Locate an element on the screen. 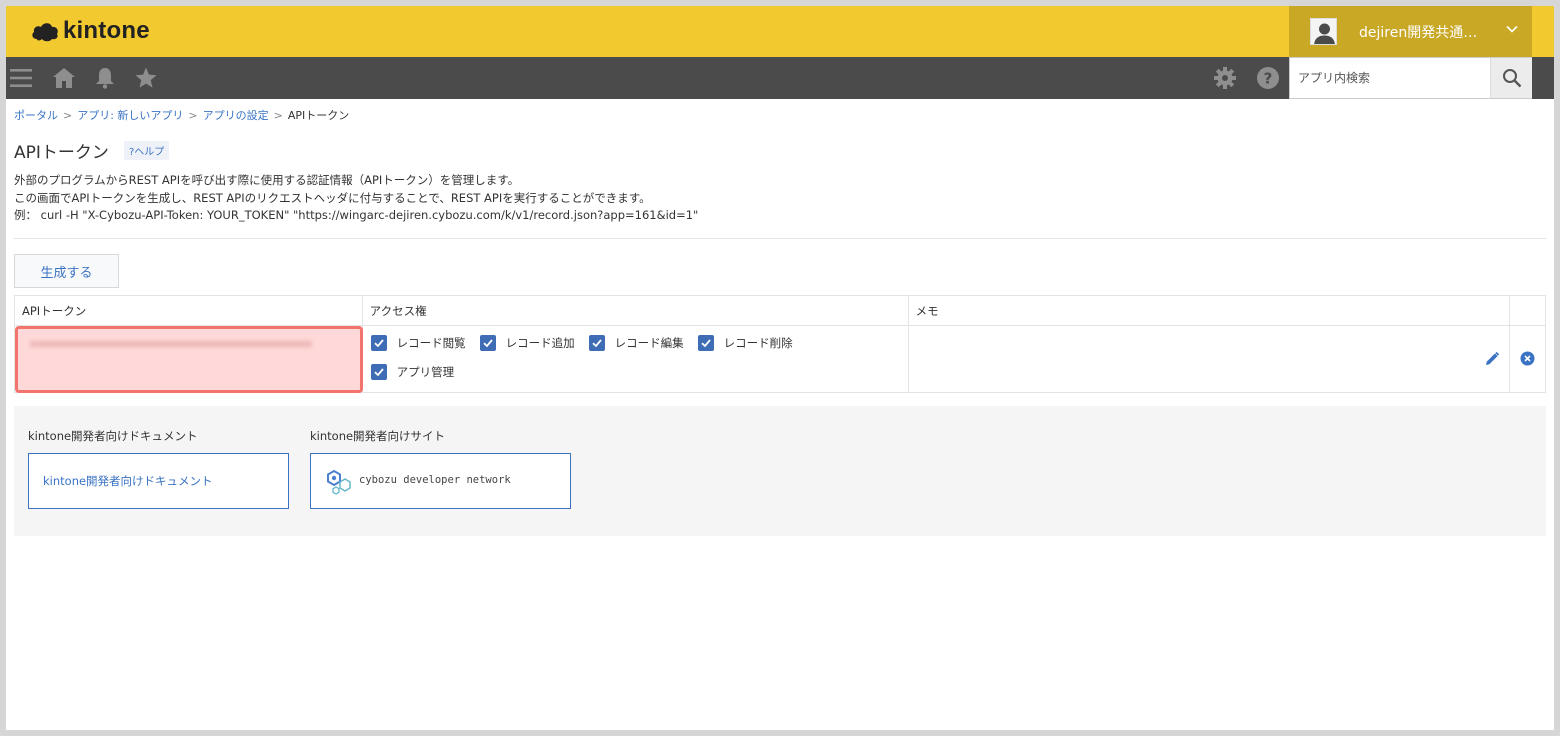 This screenshot has width=1560, height=736. generate-token-button: 生成する is located at coordinates (66, 271).